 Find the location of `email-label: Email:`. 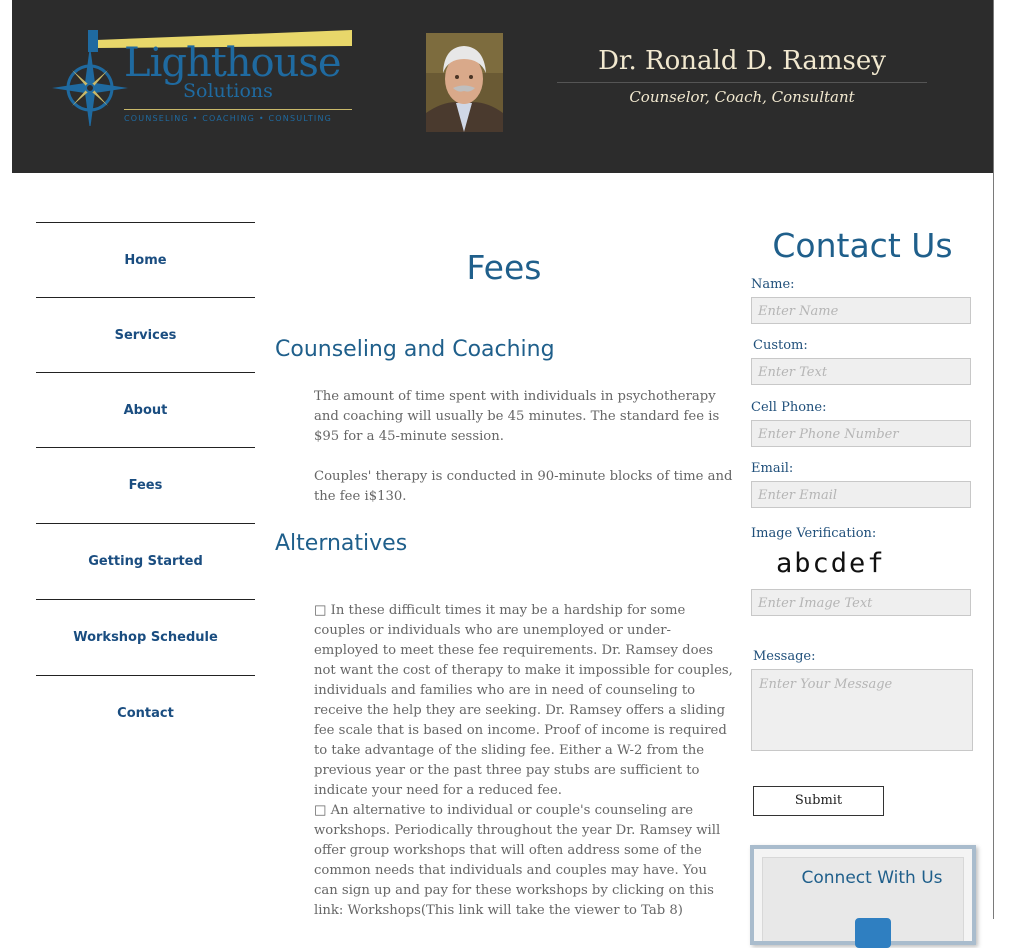

email-label: Email: is located at coordinates (772, 468).